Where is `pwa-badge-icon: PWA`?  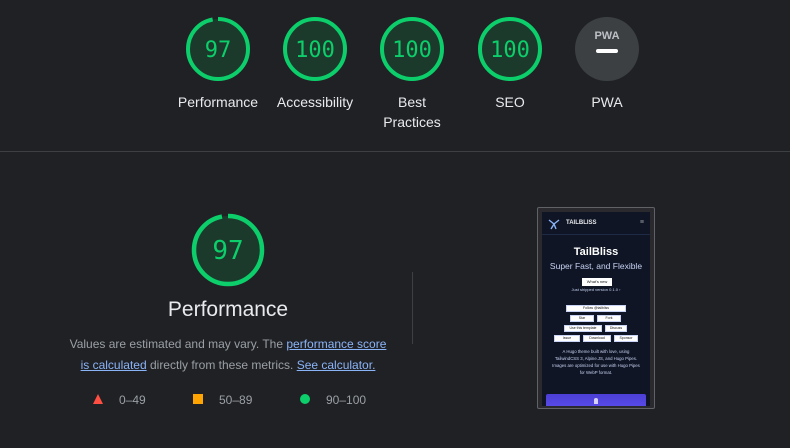 pwa-badge-icon: PWA is located at coordinates (607, 49).